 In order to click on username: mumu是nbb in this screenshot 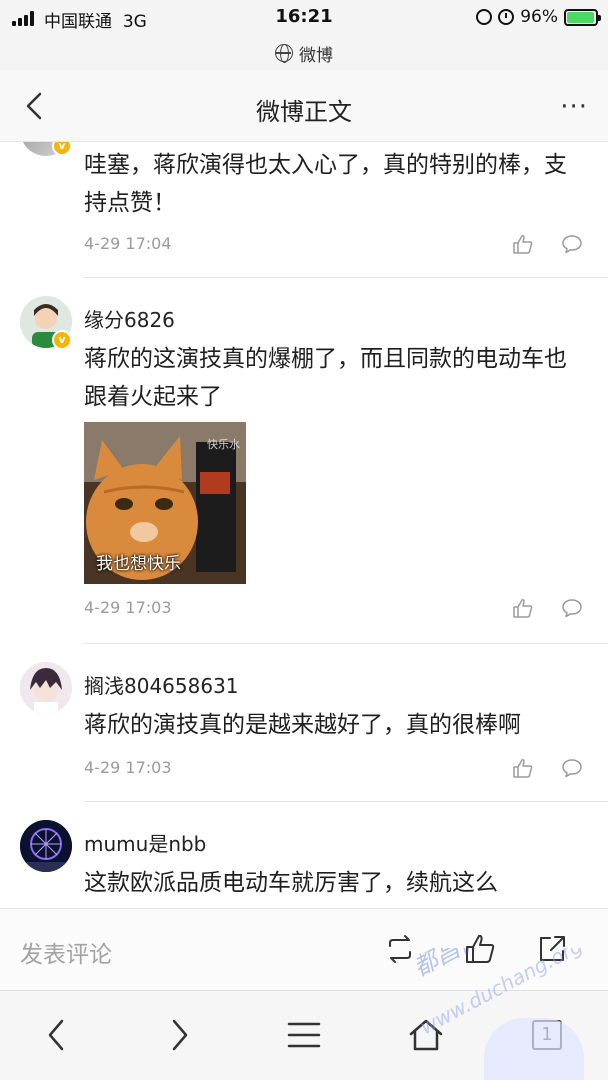, I will do `click(145, 842)`.